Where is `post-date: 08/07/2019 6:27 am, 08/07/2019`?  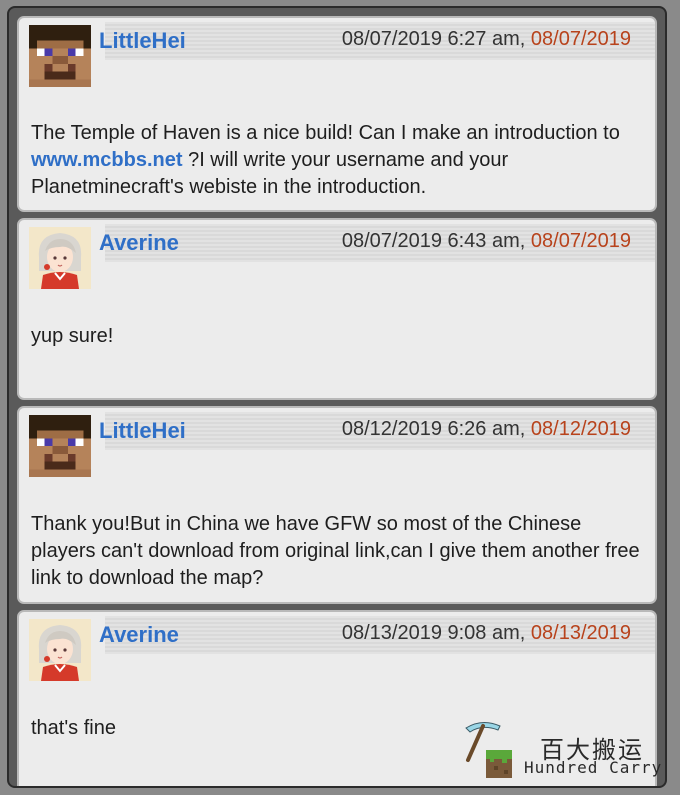
post-date: 08/07/2019 6:27 am, 08/07/2019 is located at coordinates (486, 39).